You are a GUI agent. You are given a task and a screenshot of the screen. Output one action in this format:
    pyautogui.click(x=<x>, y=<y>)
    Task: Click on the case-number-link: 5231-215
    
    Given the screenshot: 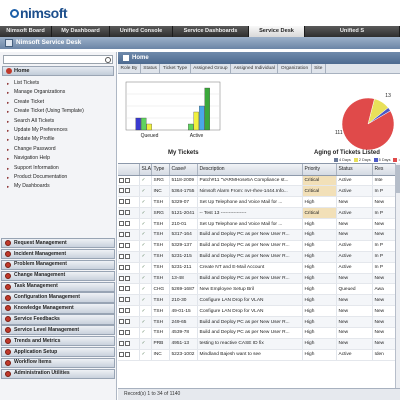 What is the action you would take?
    pyautogui.click(x=183, y=257)
    